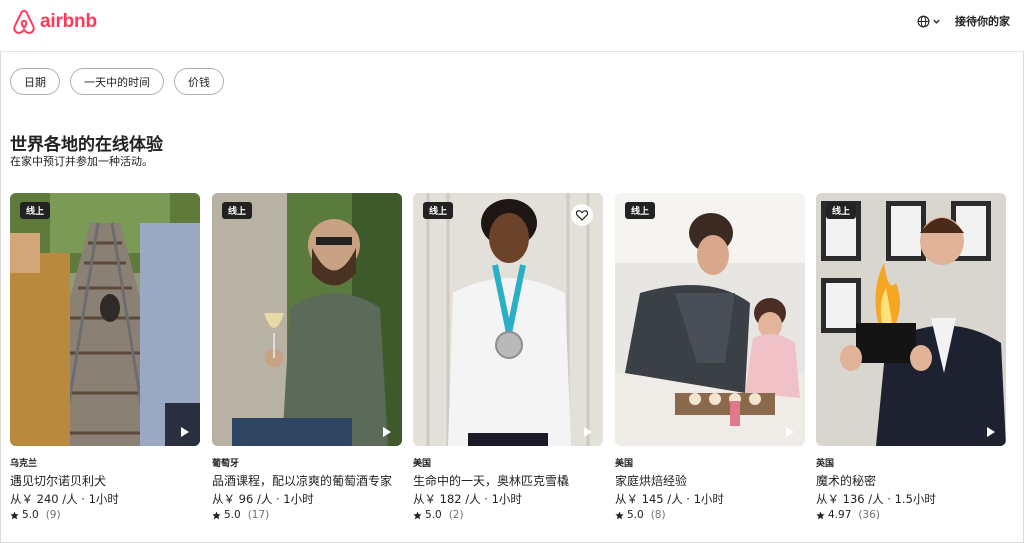 The image size is (1024, 543). What do you see at coordinates (258, 515) in the screenshot?
I see `review-count: (17)` at bounding box center [258, 515].